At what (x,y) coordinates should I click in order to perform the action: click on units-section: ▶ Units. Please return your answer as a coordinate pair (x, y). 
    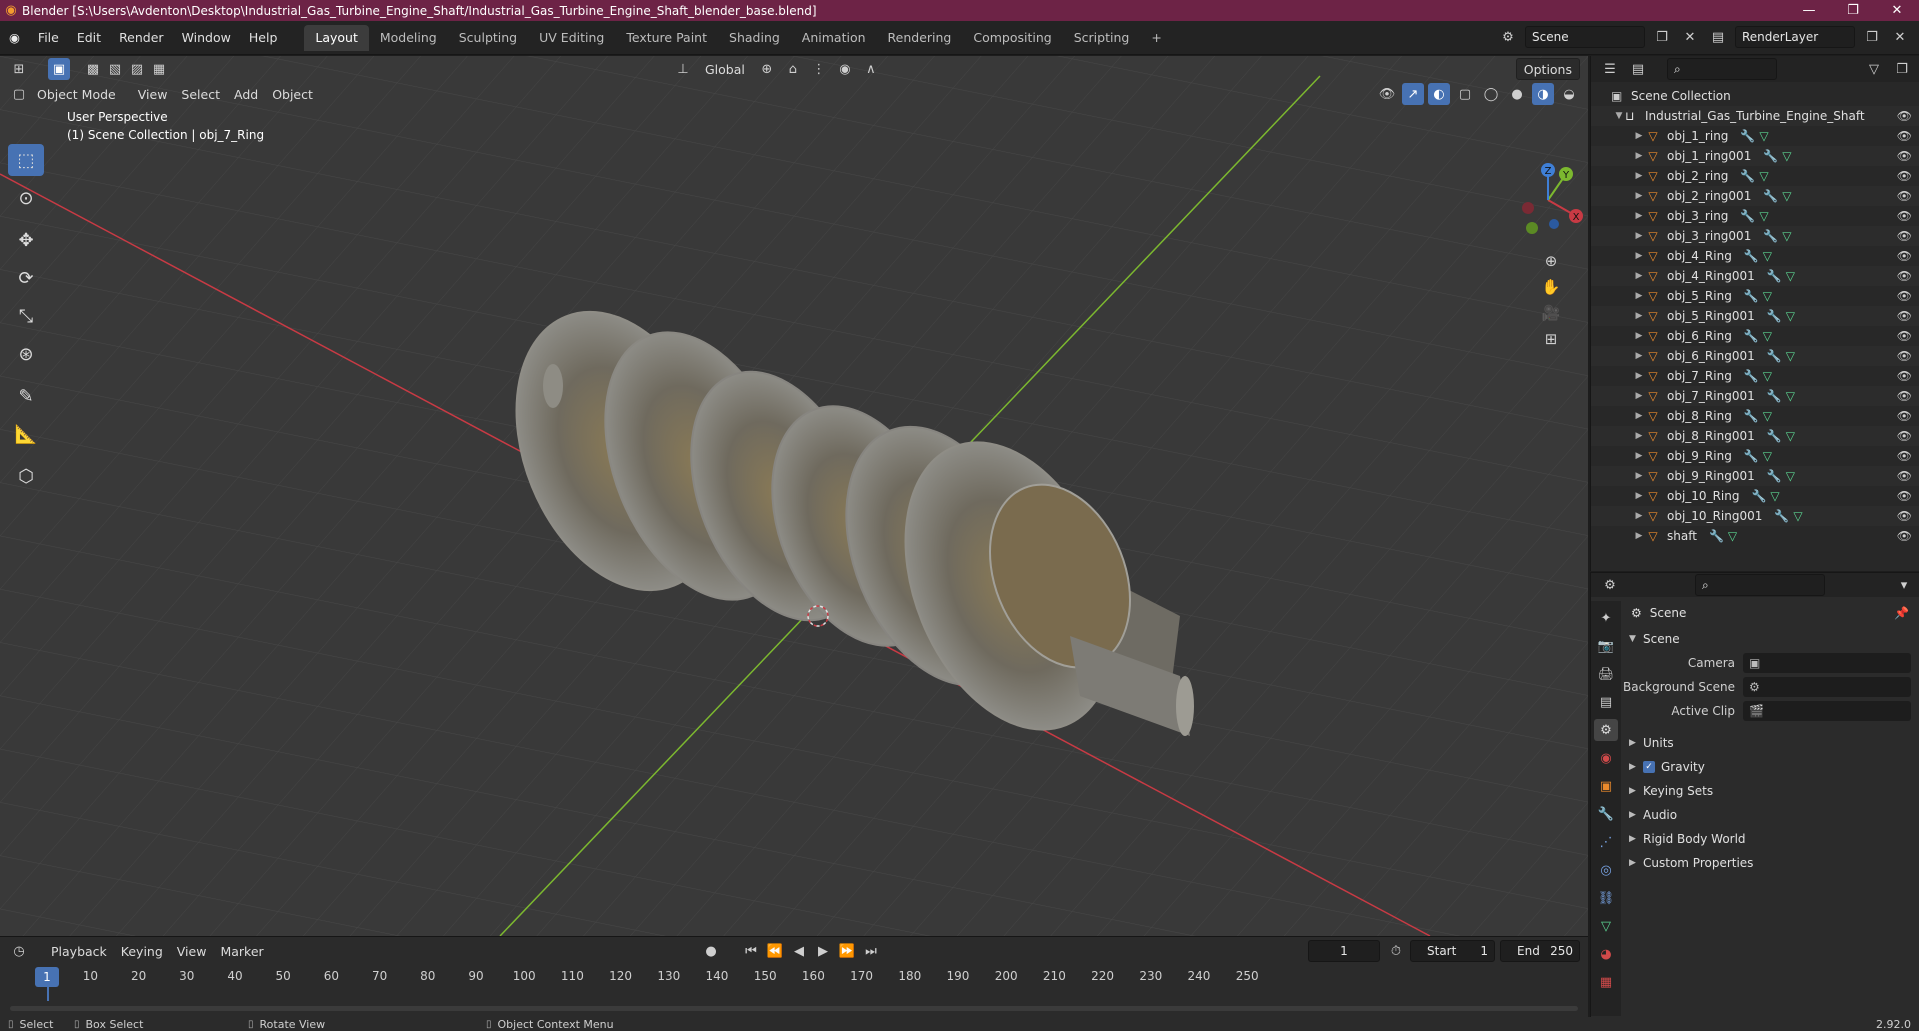
    Looking at the image, I should click on (1771, 743).